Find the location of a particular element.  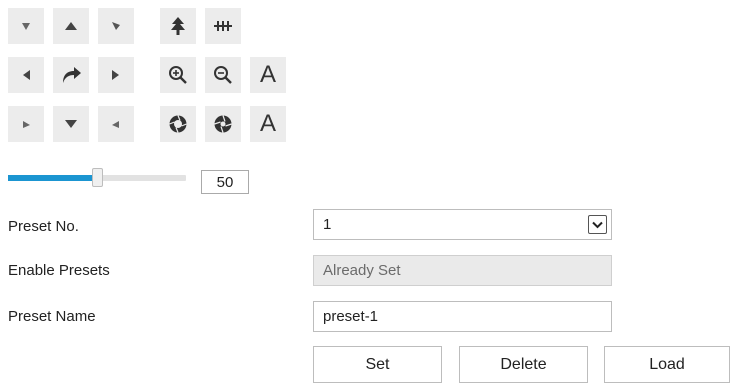

load-button: Load is located at coordinates (667, 364).